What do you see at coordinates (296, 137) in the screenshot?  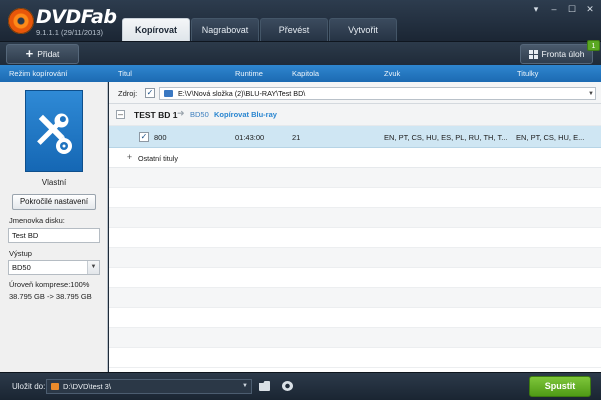 I see `track-chapters: 21` at bounding box center [296, 137].